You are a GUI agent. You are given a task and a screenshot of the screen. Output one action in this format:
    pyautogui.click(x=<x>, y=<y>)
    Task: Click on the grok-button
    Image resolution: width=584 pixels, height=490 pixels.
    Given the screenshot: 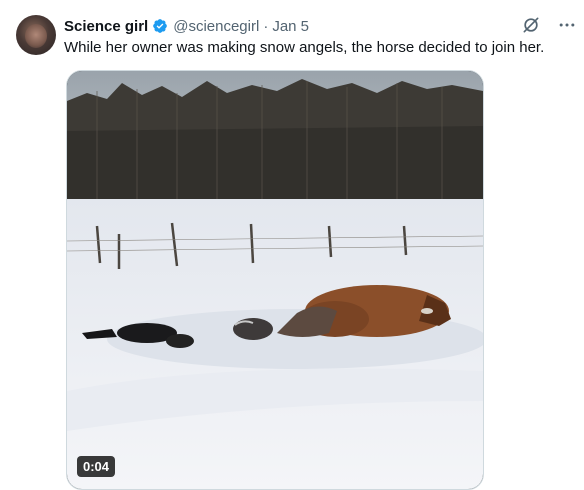 What is the action you would take?
    pyautogui.click(x=531, y=25)
    